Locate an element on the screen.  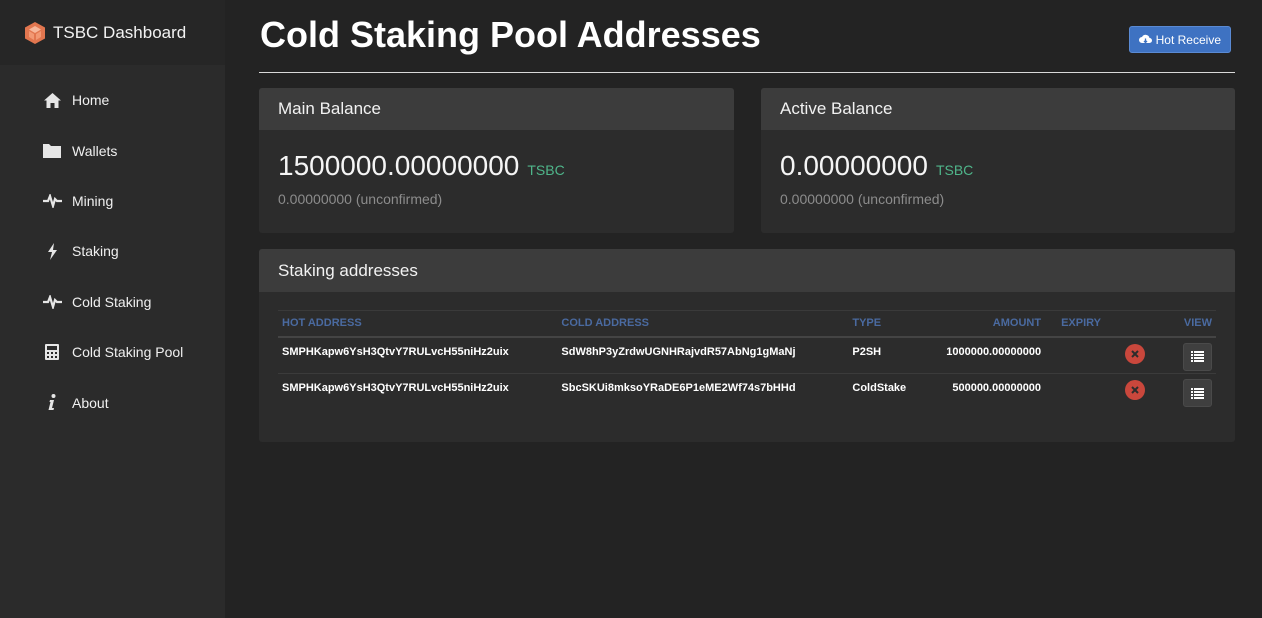
staking-addresses-title: Staking addresses is located at coordinates (747, 270).